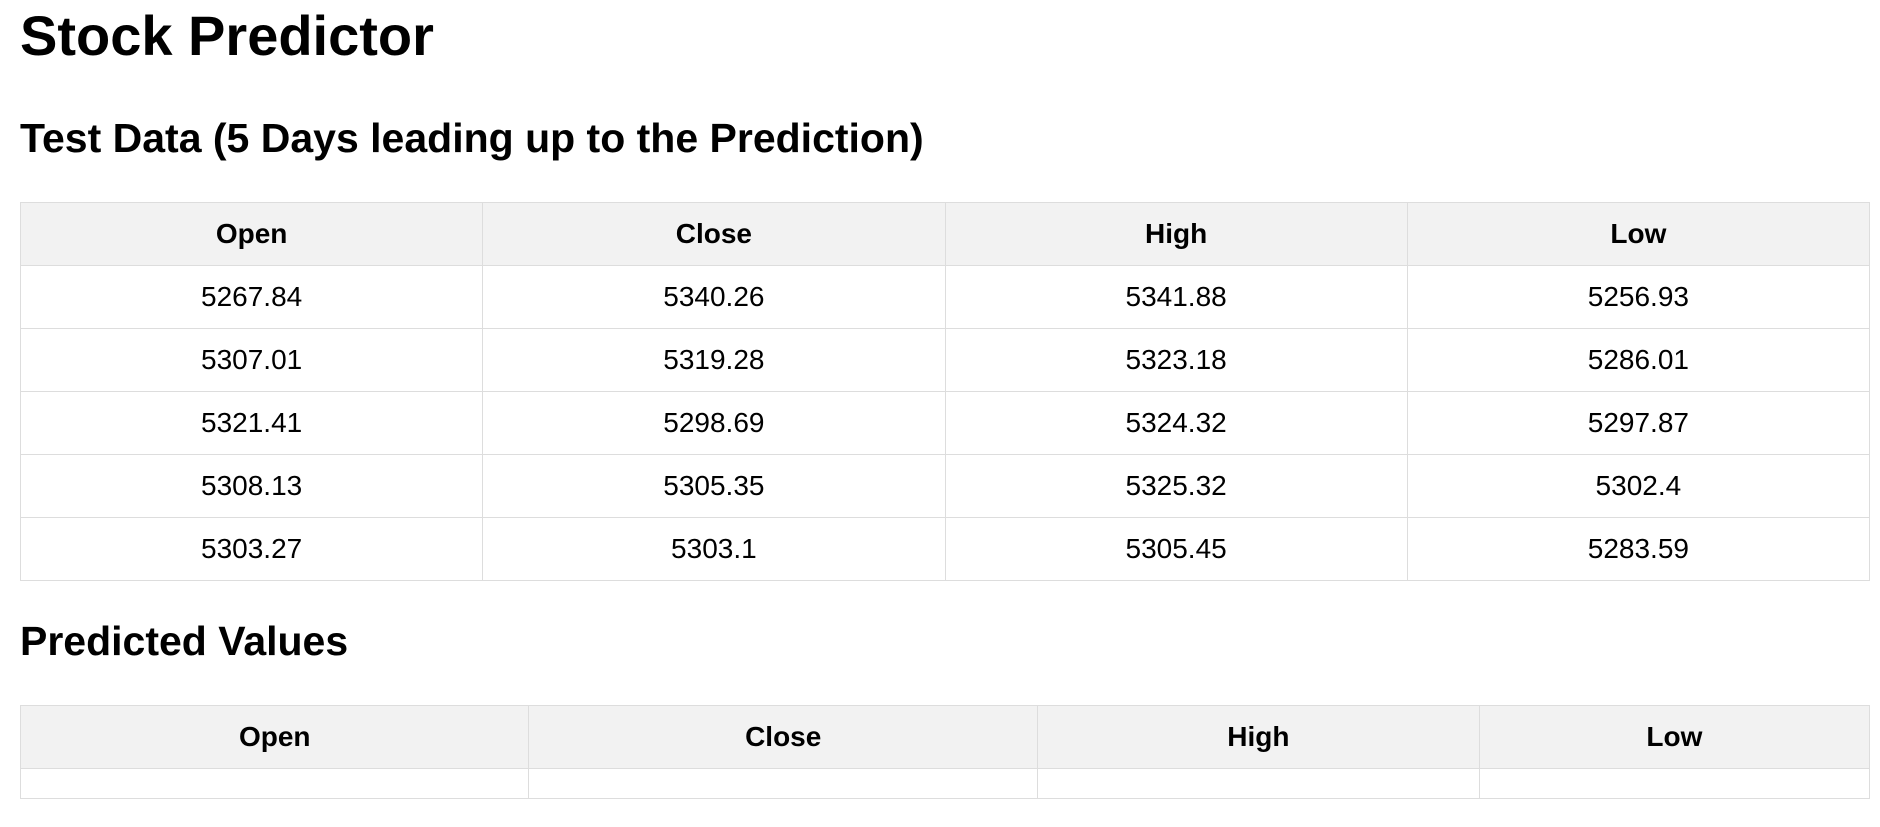 This screenshot has height=827, width=1880. Describe the element at coordinates (783, 783) in the screenshot. I see `cell-close` at that location.